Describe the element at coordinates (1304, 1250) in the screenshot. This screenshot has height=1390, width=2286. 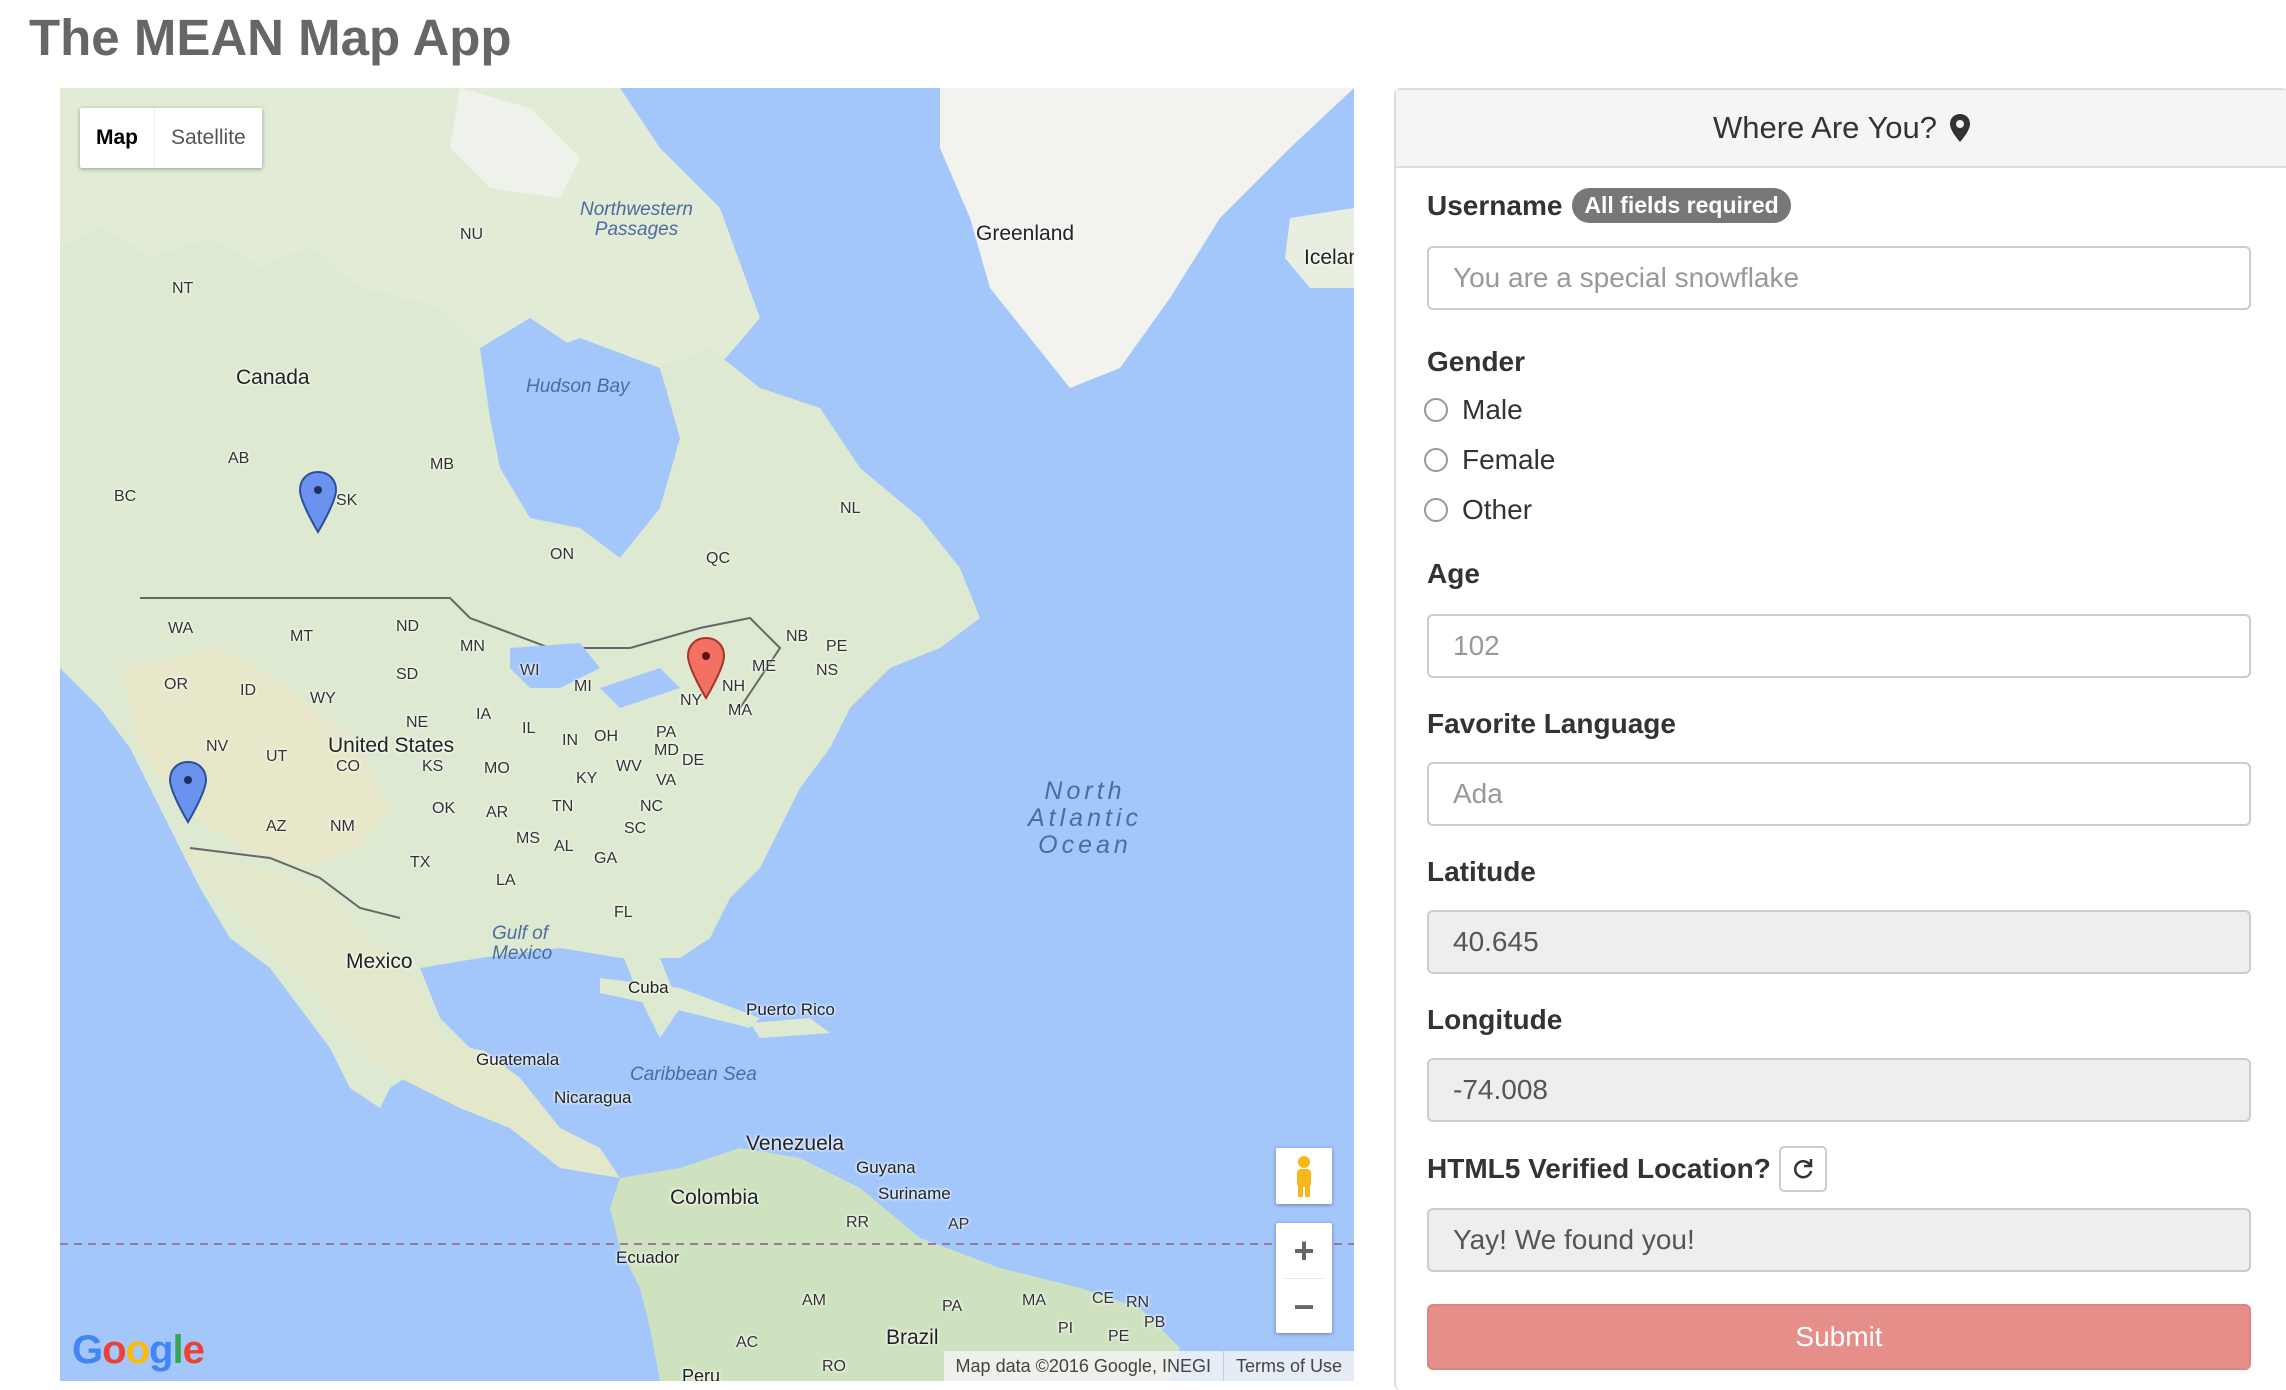
I see `zoom-in-button: +` at that location.